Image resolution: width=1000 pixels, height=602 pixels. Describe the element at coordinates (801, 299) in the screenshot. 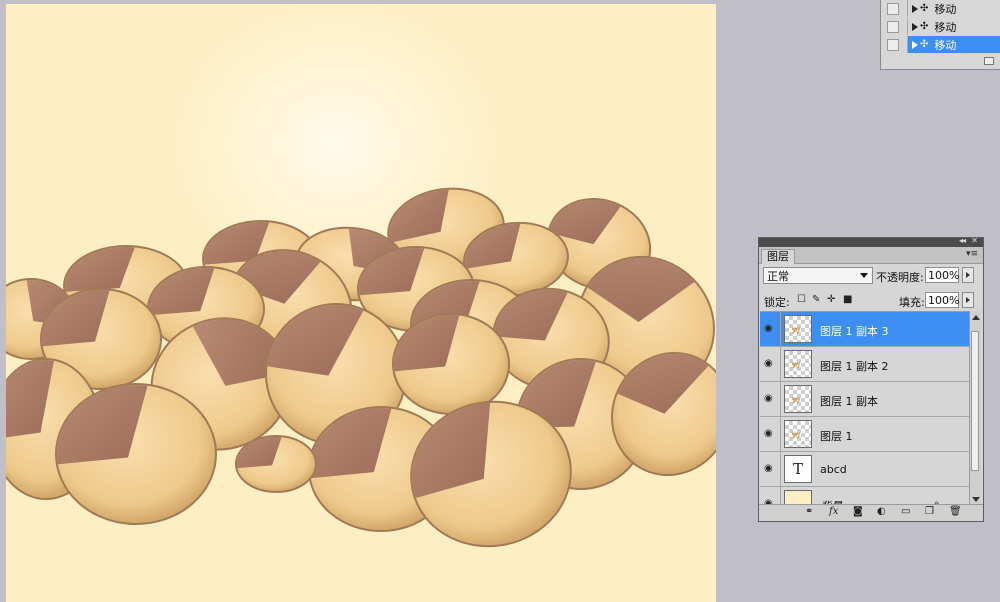

I see `lock-transparent-icon: ☐` at that location.